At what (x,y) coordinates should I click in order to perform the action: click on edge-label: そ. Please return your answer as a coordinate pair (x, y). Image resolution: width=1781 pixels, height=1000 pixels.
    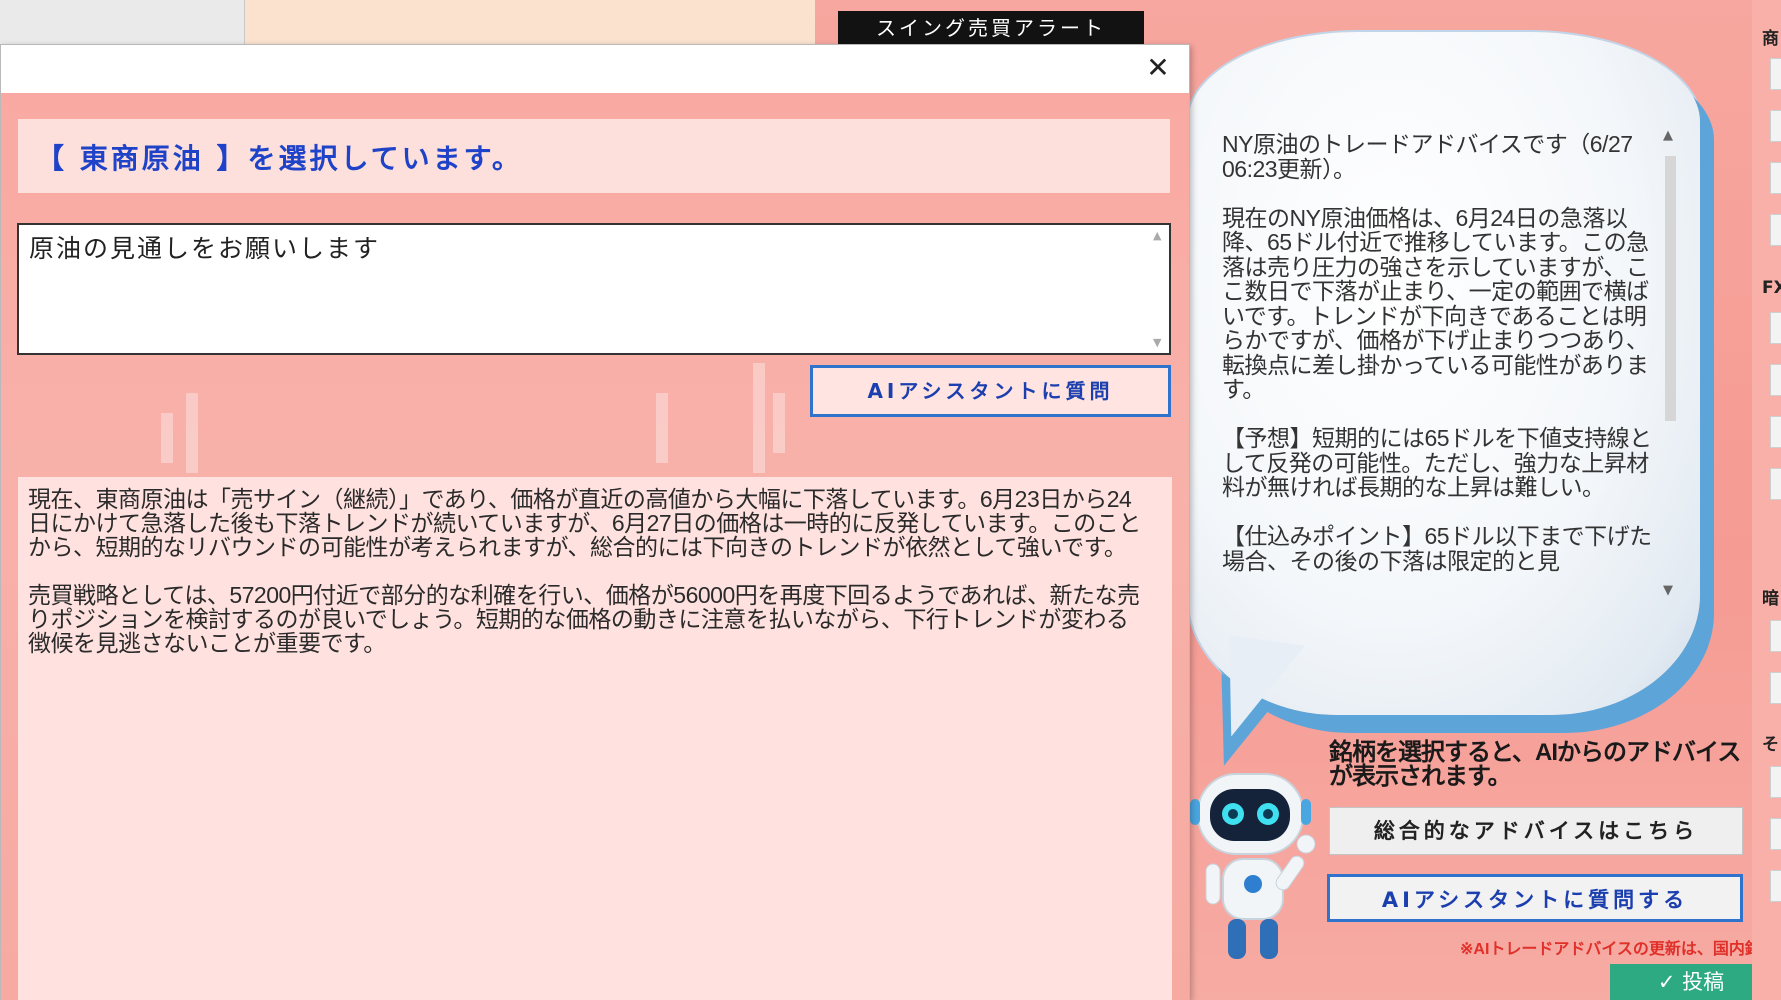
    Looking at the image, I should click on (1770, 745).